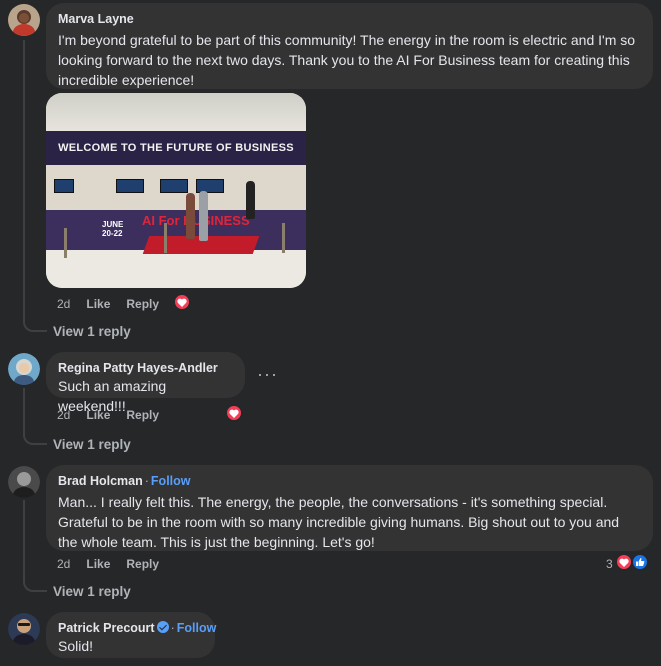 This screenshot has width=661, height=666. I want to click on comment-bubble: Patrick Precourt · Follow Solid!, so click(131, 635).